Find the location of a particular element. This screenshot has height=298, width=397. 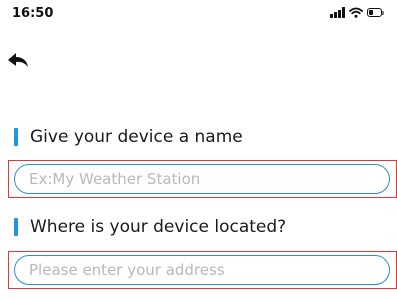

status-time: 16:50 is located at coordinates (33, 13).